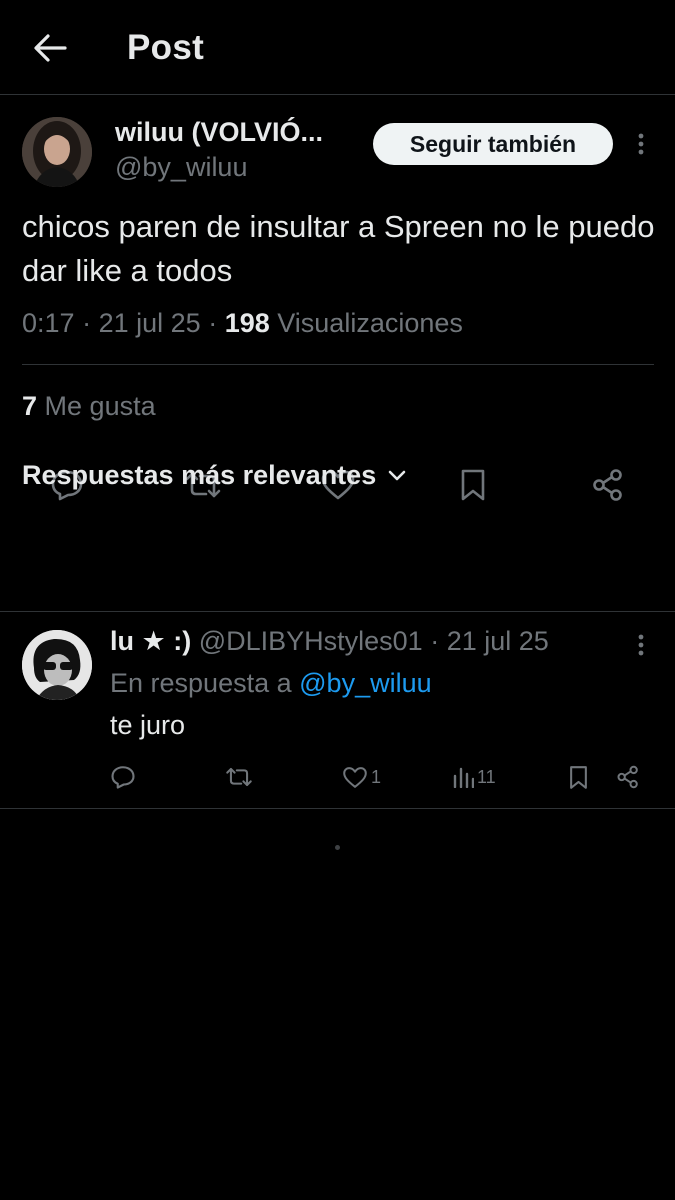 Image resolution: width=675 pixels, height=1200 pixels. I want to click on follow-button: Seguir también, so click(493, 144).